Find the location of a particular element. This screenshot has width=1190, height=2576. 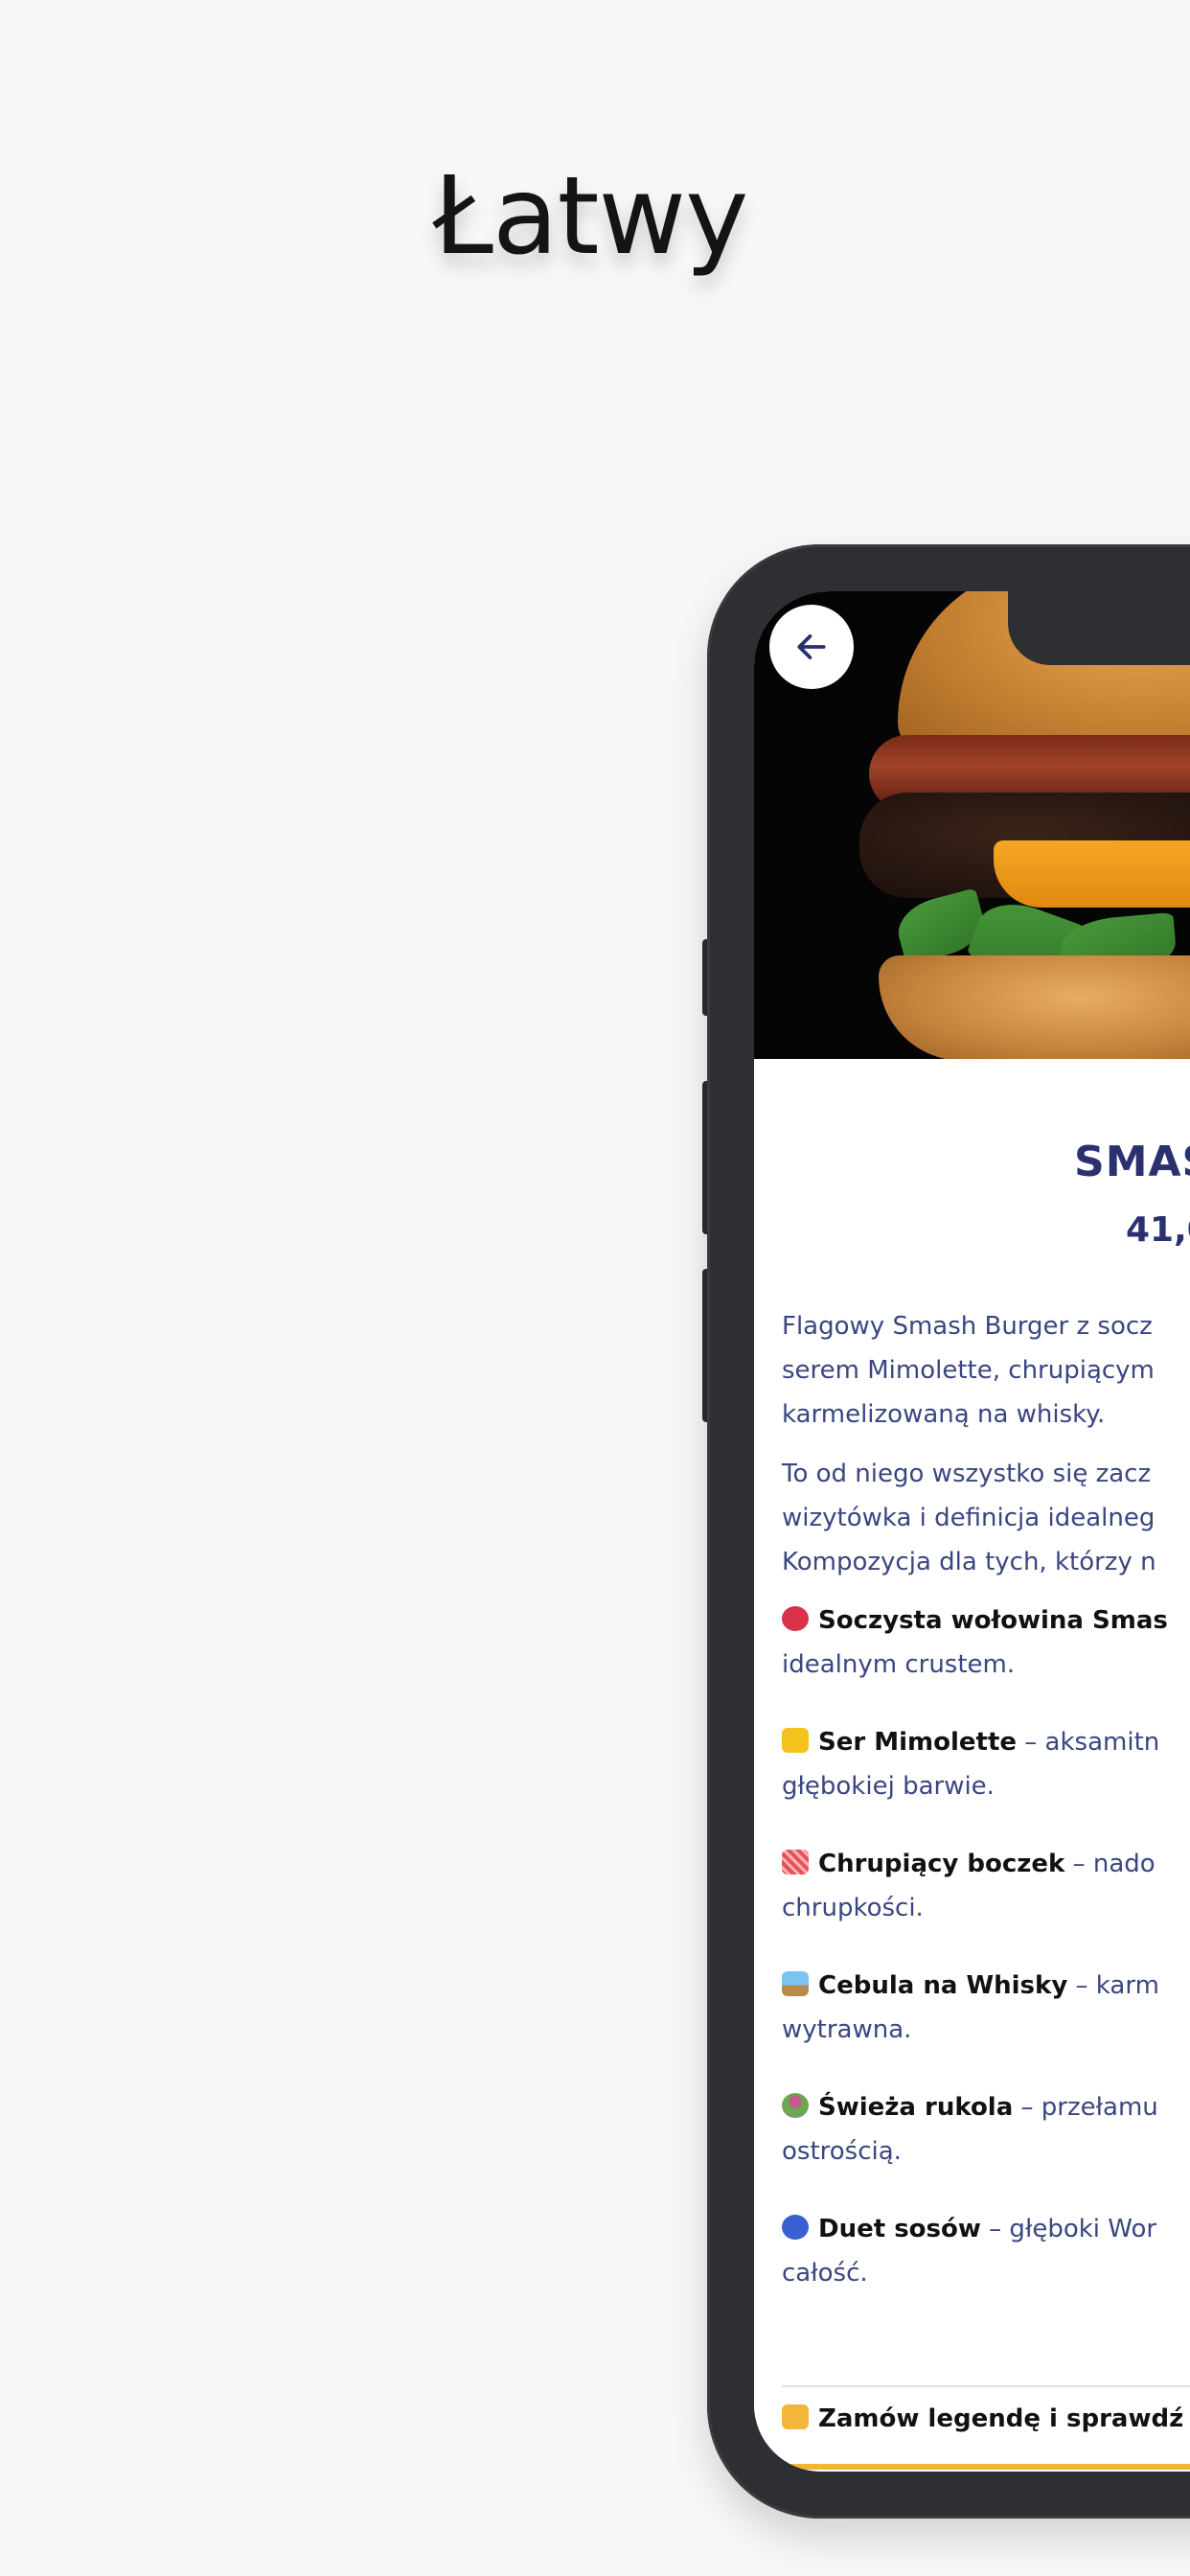

description-line: To od niego wszystko się zacz is located at coordinates (967, 1474).